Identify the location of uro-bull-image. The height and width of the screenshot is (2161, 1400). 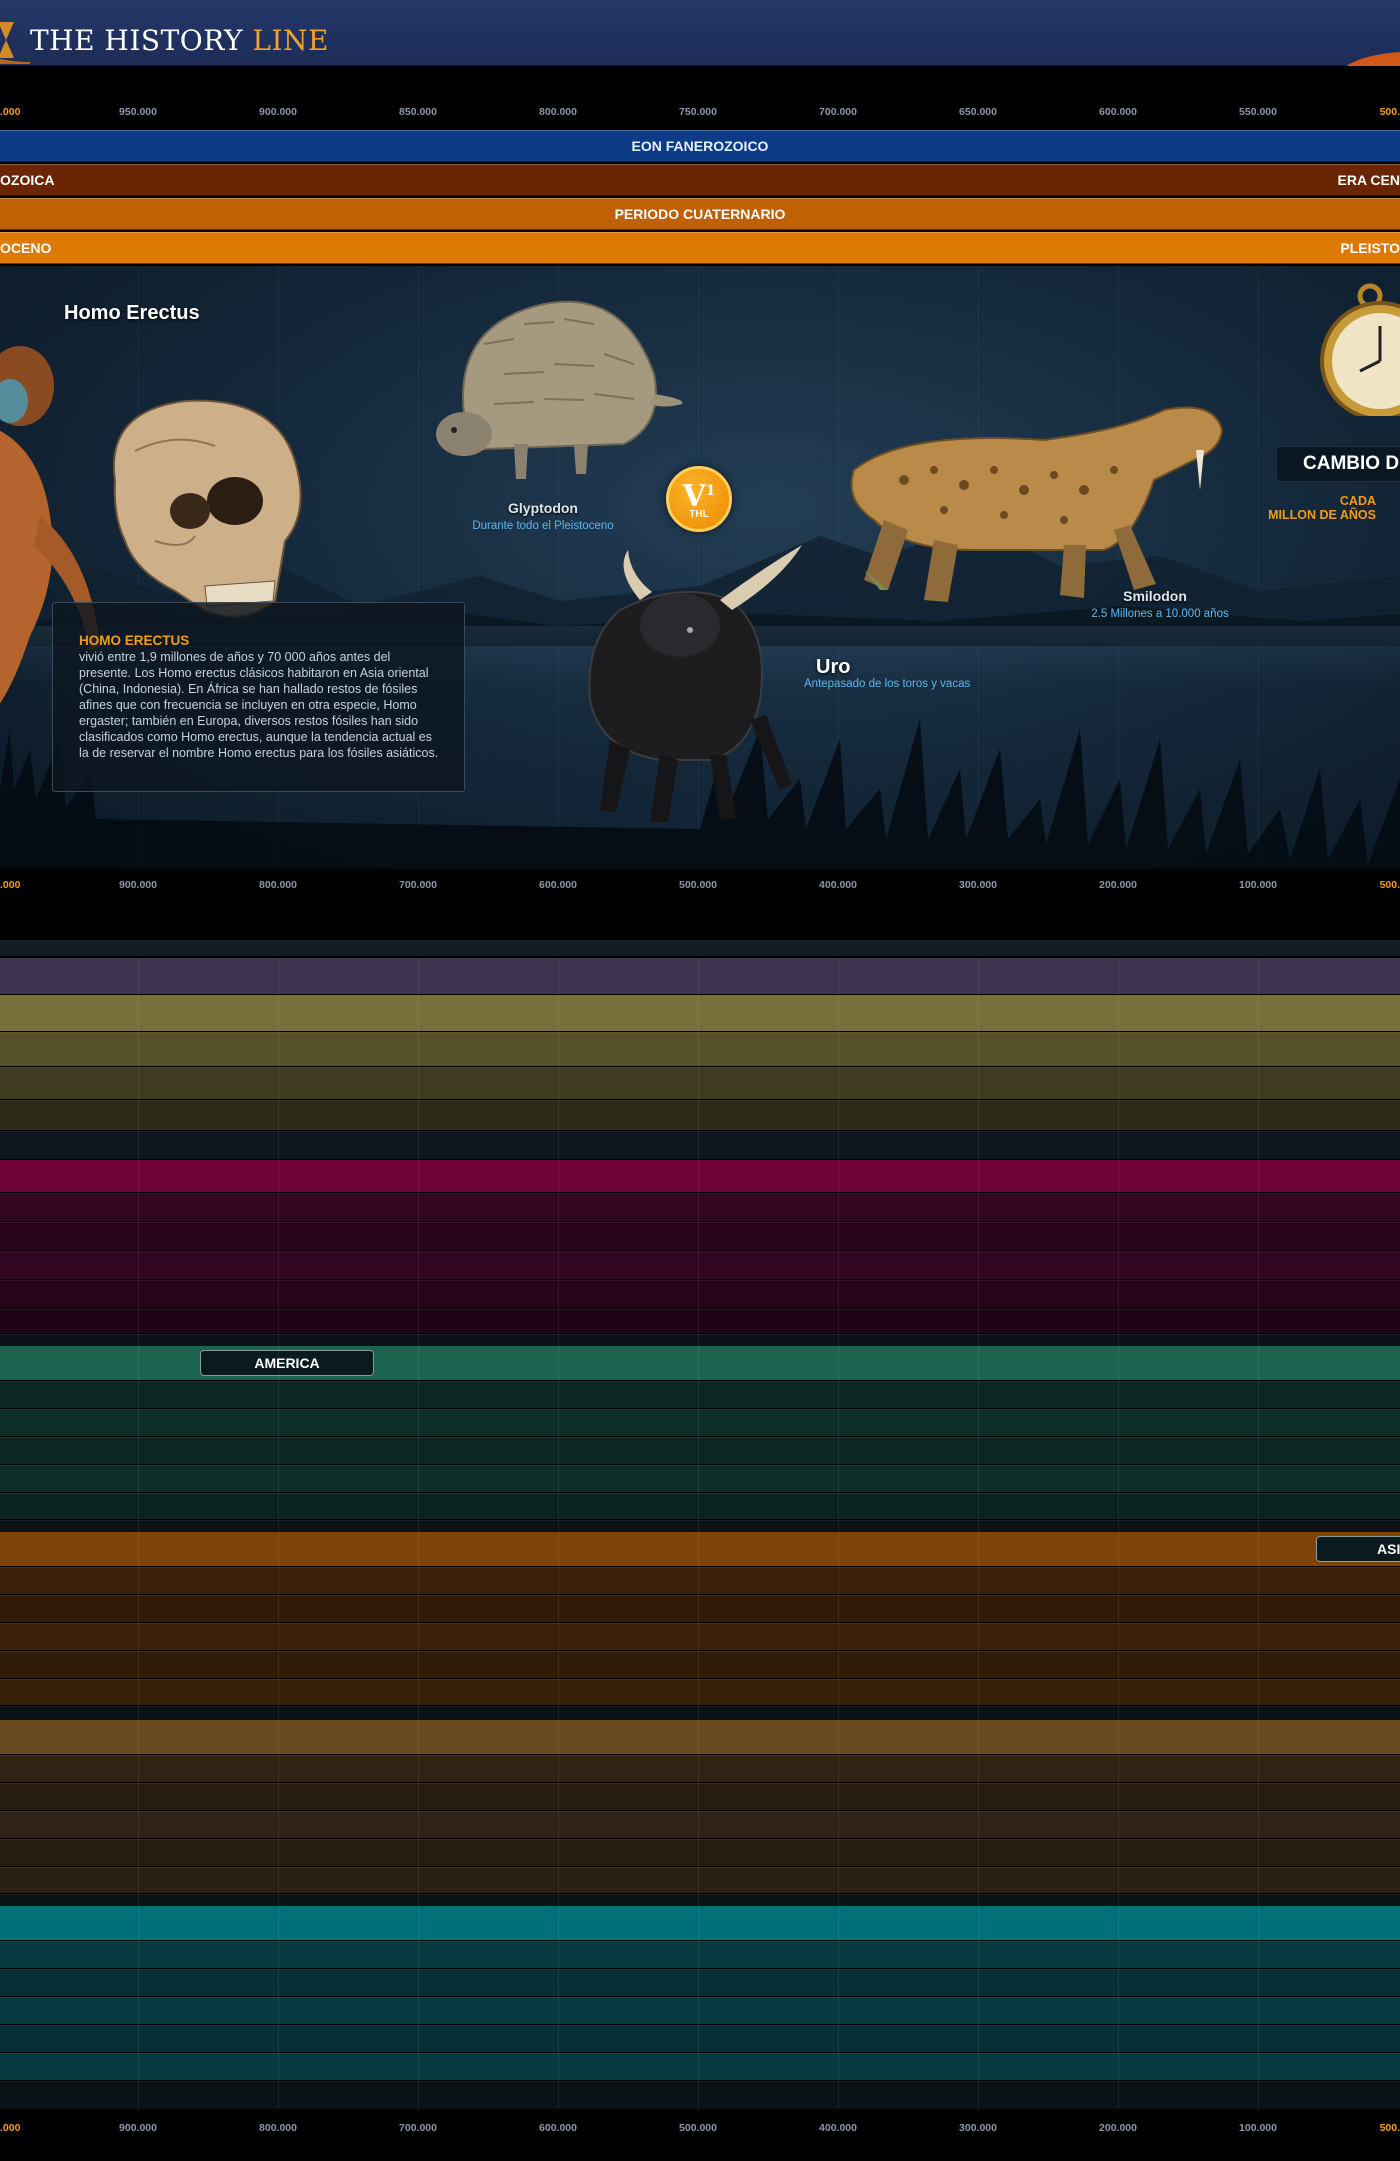
(674, 680).